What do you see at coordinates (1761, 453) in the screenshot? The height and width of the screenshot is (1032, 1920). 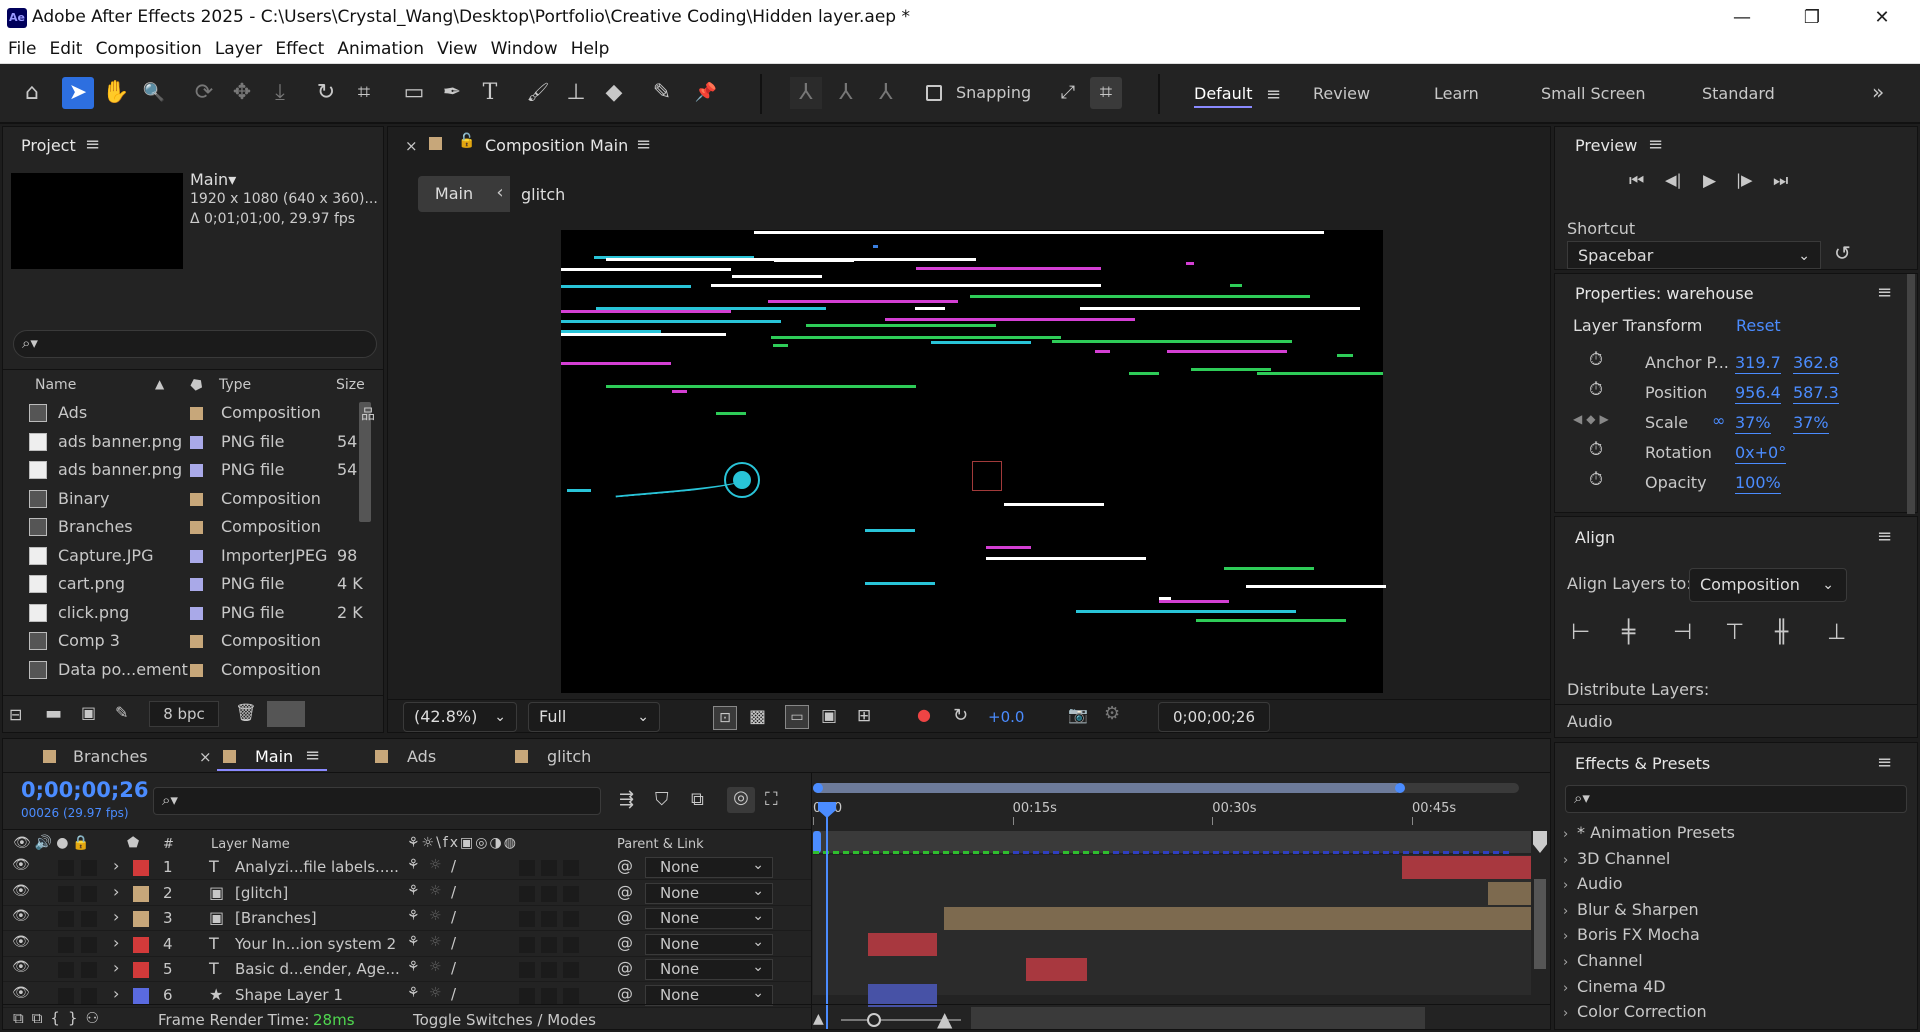 I see `property-value-1: 0x+0°` at bounding box center [1761, 453].